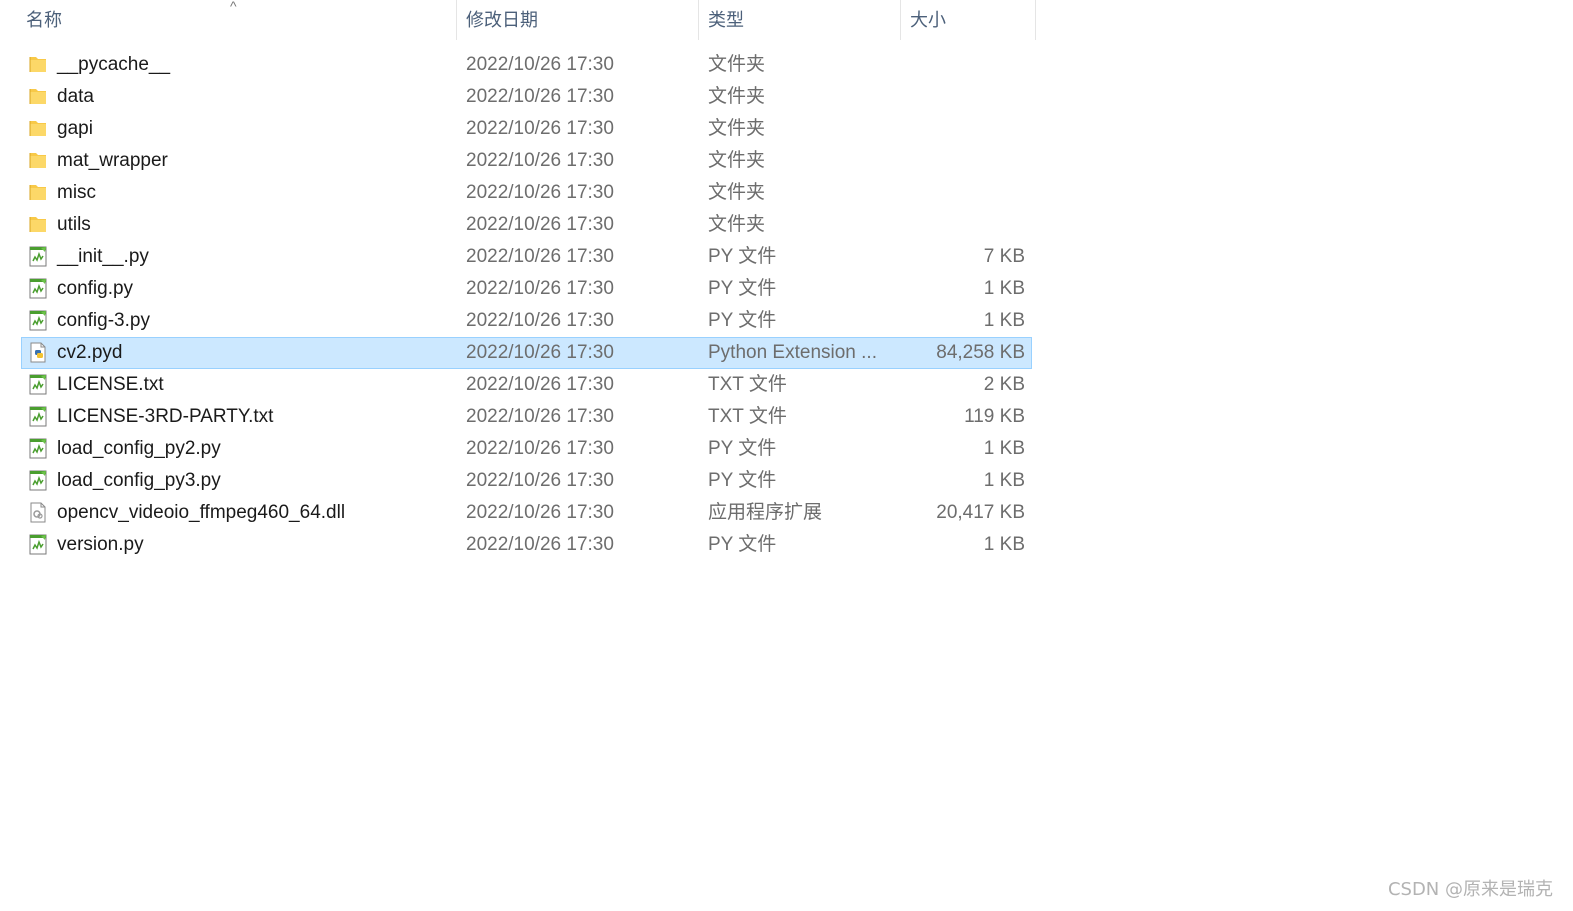 This screenshot has height=911, width=1573. I want to click on file-row: data 2022/10/26 17:30 文件夹, so click(520, 97).